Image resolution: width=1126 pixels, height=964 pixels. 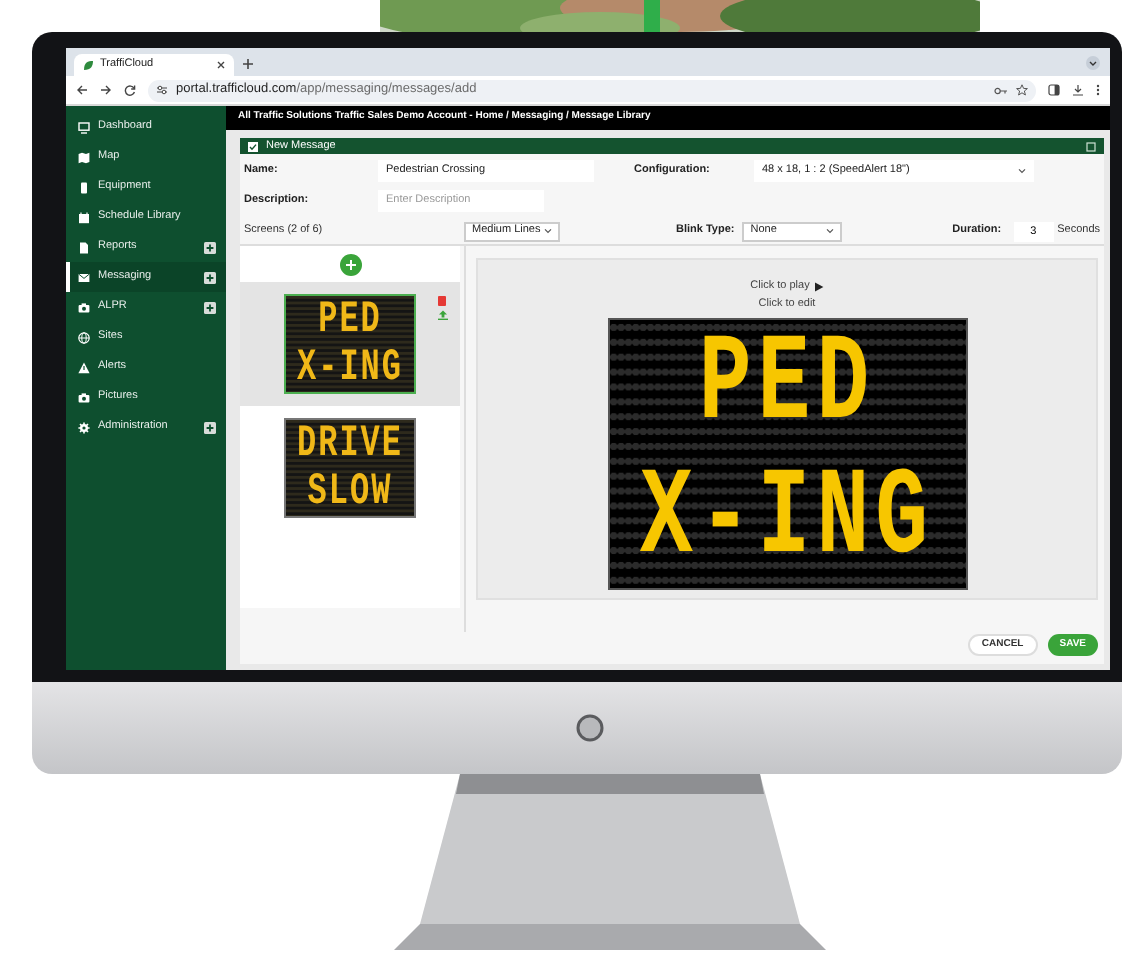 What do you see at coordinates (84, 277) in the screenshot?
I see `envelope-icon` at bounding box center [84, 277].